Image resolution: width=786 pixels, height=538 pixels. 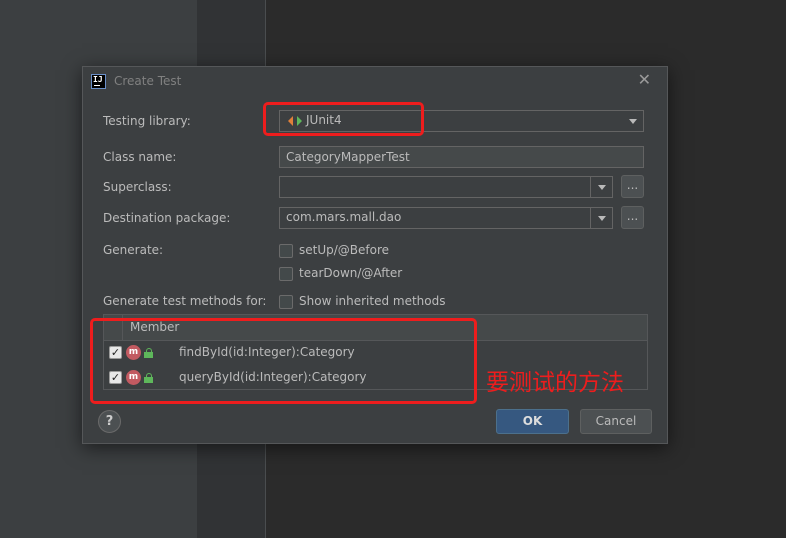 What do you see at coordinates (133, 250) in the screenshot?
I see `generate-label: Generate:` at bounding box center [133, 250].